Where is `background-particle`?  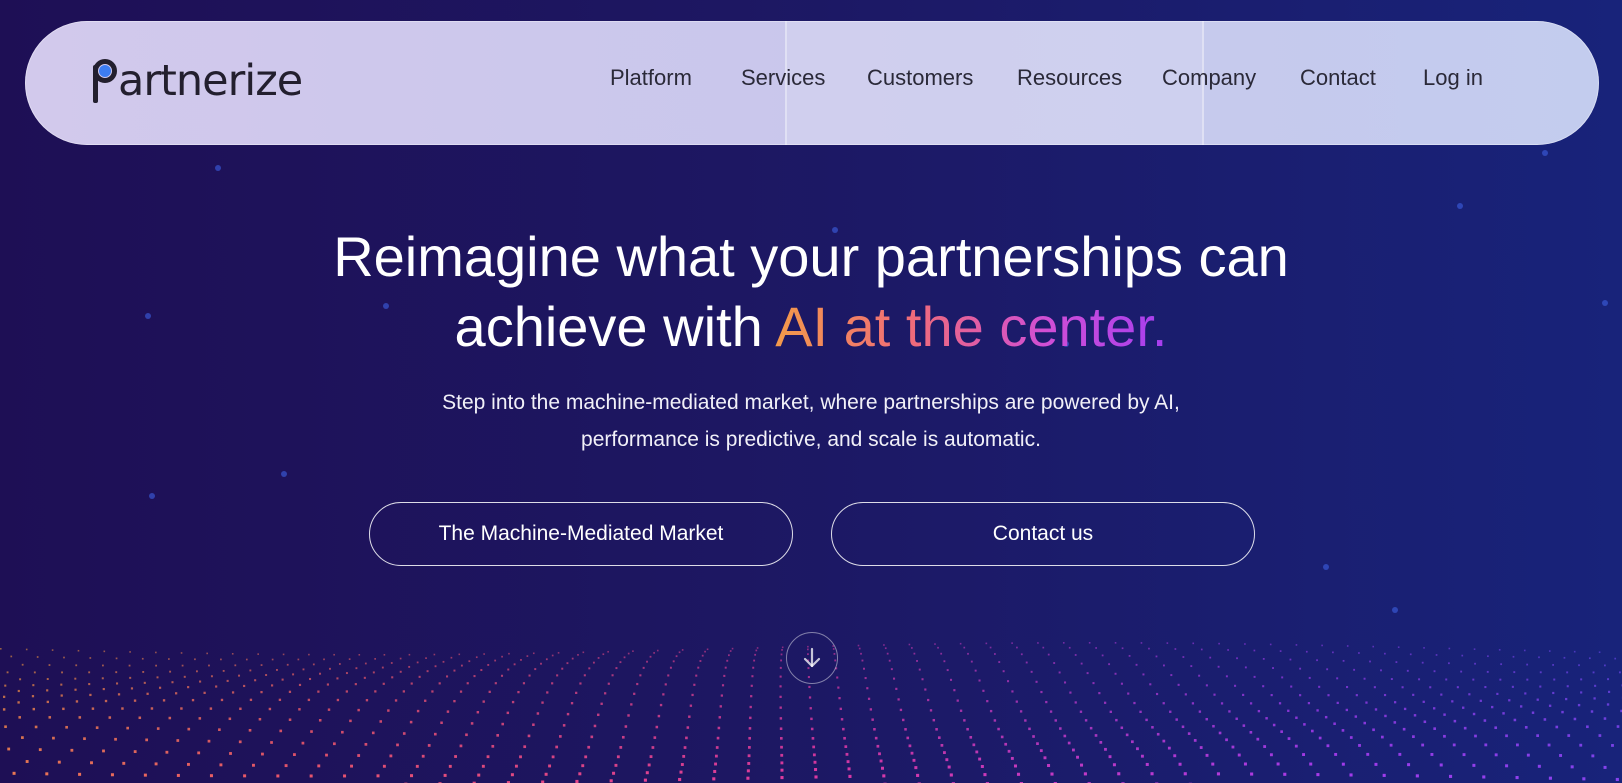
background-particle is located at coordinates (1460, 206).